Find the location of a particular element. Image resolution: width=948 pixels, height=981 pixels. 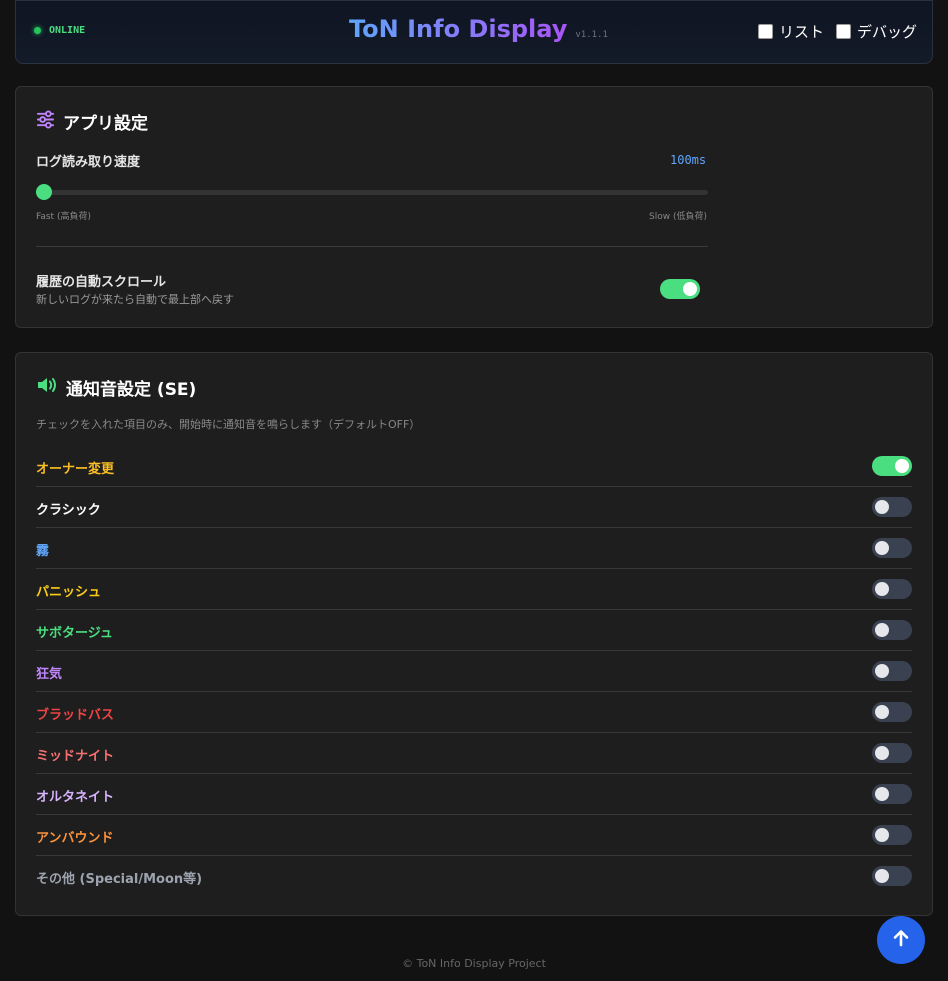

se-item-label: ブラッドバス is located at coordinates (75, 715).